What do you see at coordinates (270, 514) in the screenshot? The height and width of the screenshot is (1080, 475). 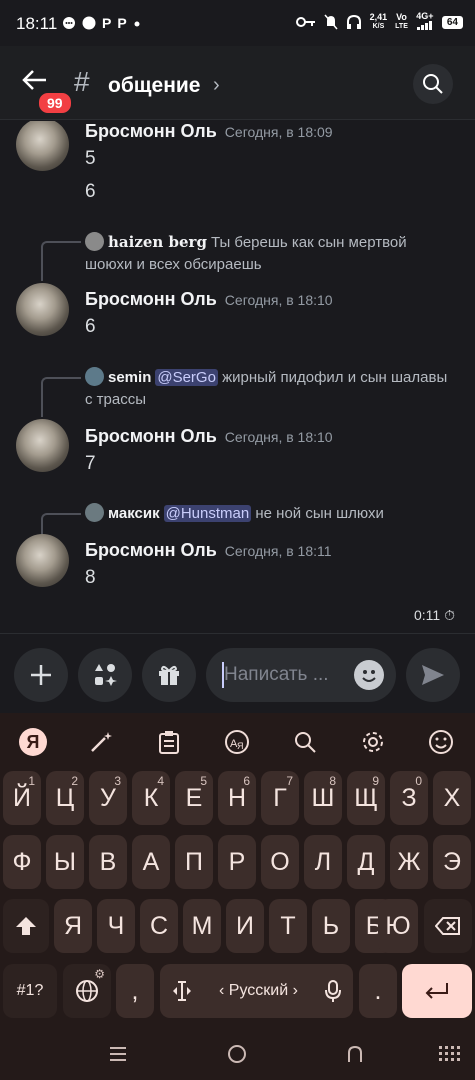 I see `reply-preview: максик @Hunstman не ной сын шлюхи` at bounding box center [270, 514].